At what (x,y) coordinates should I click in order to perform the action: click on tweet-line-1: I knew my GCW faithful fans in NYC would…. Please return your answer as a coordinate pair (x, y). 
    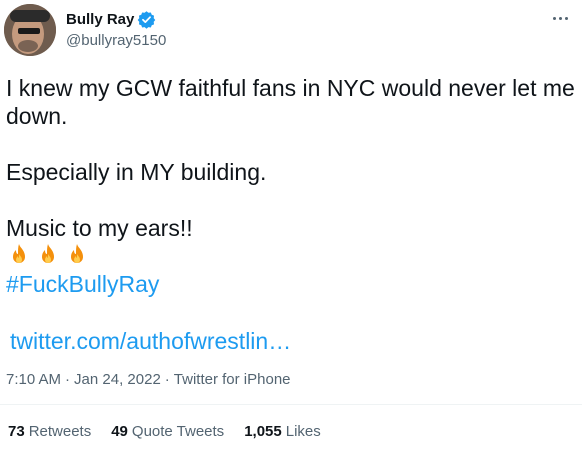
    Looking at the image, I should click on (290, 88).